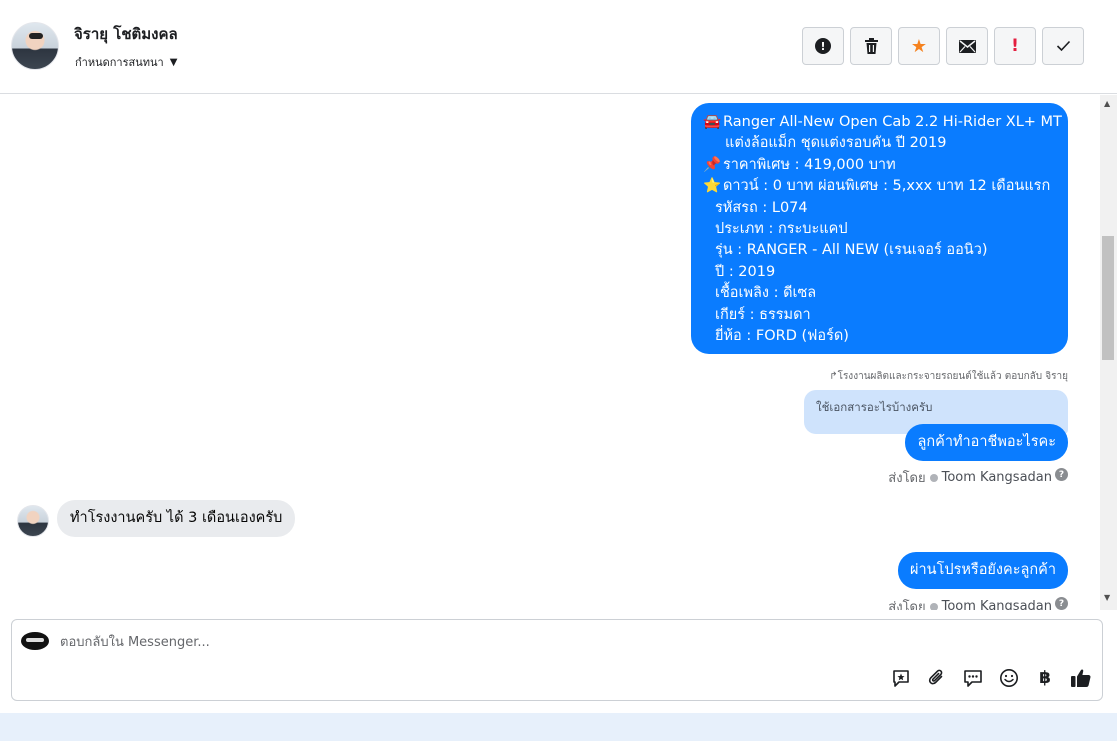 This screenshot has height=741, width=1117. Describe the element at coordinates (557, 660) in the screenshot. I see `message-composer: ฿` at that location.